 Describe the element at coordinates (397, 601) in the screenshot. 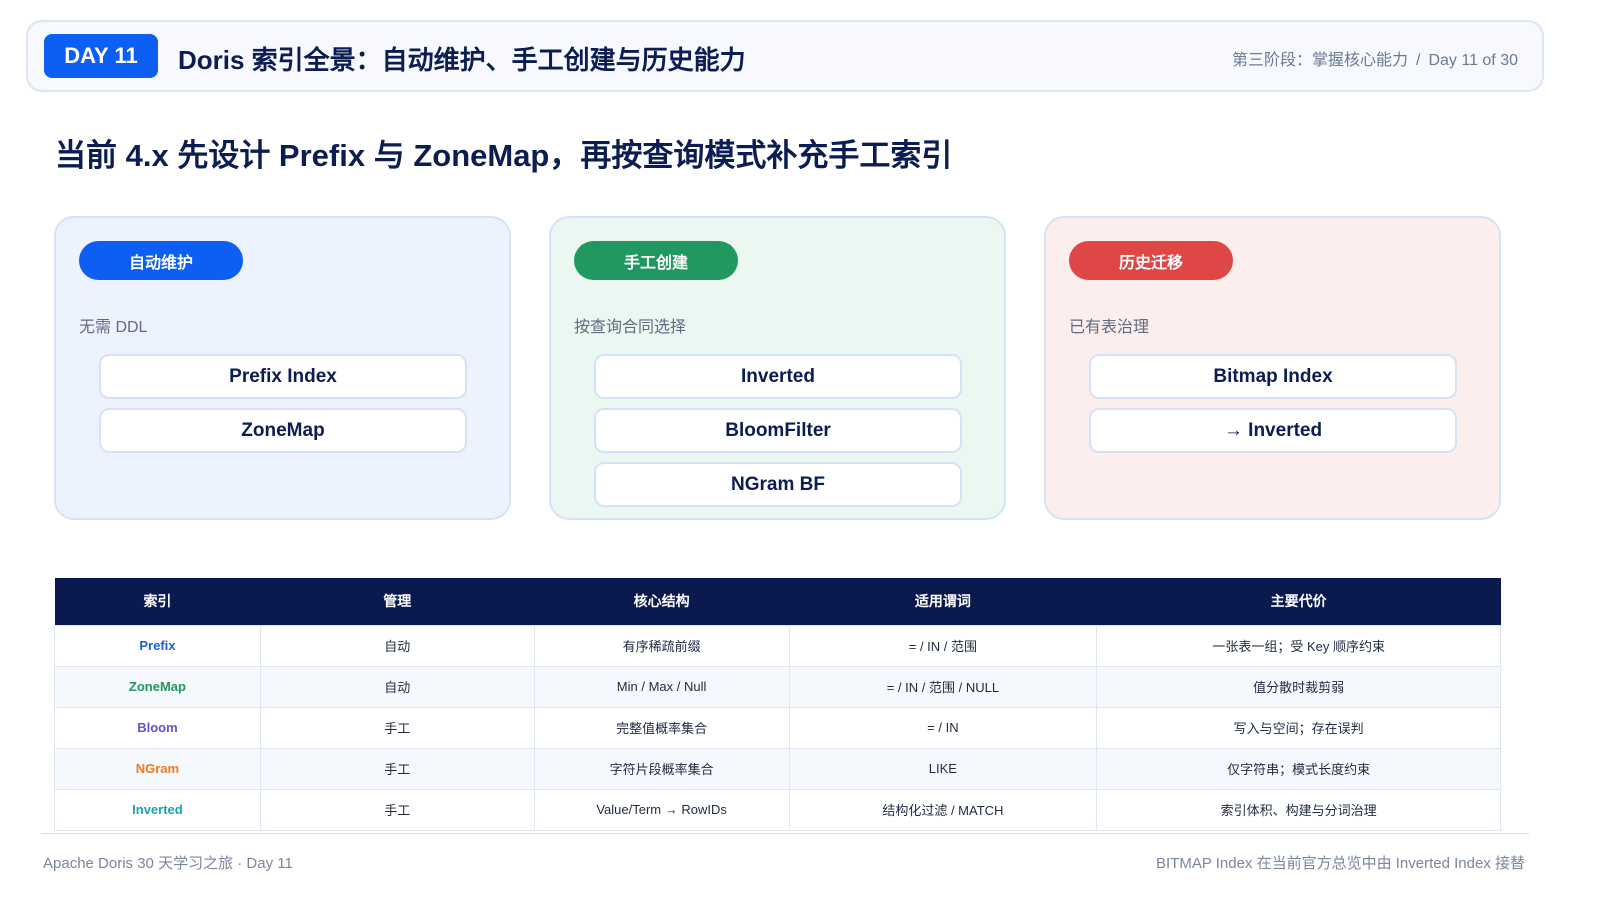

I see `column-header: 管理` at that location.